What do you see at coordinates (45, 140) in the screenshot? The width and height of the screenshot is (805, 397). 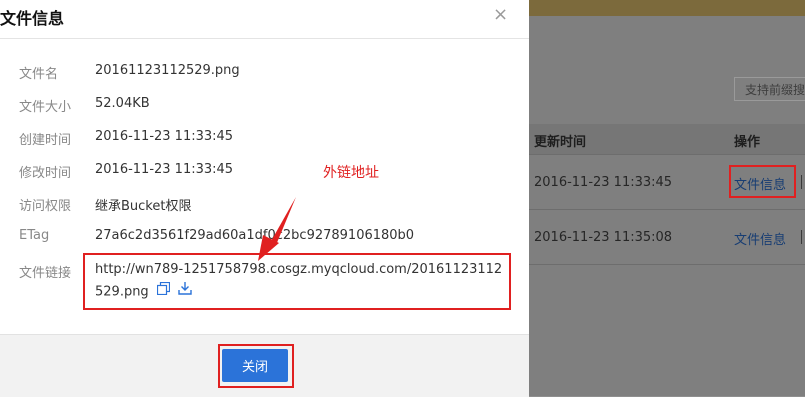 I see `created-time-label: 创建时间` at bounding box center [45, 140].